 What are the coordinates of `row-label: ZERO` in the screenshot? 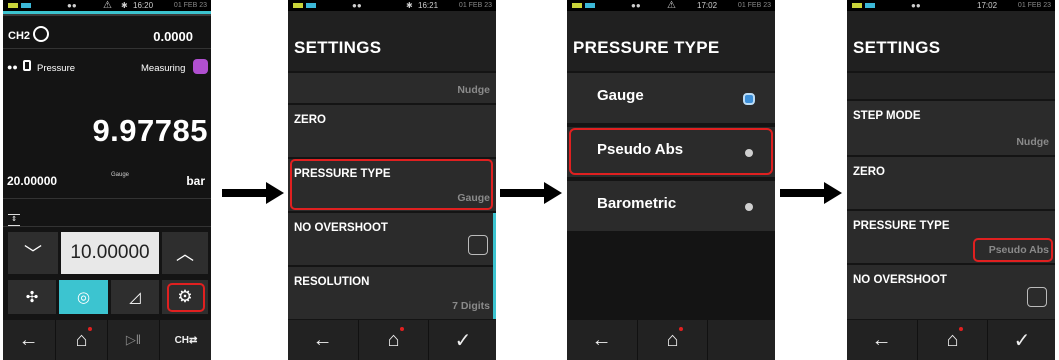 It's located at (310, 120).